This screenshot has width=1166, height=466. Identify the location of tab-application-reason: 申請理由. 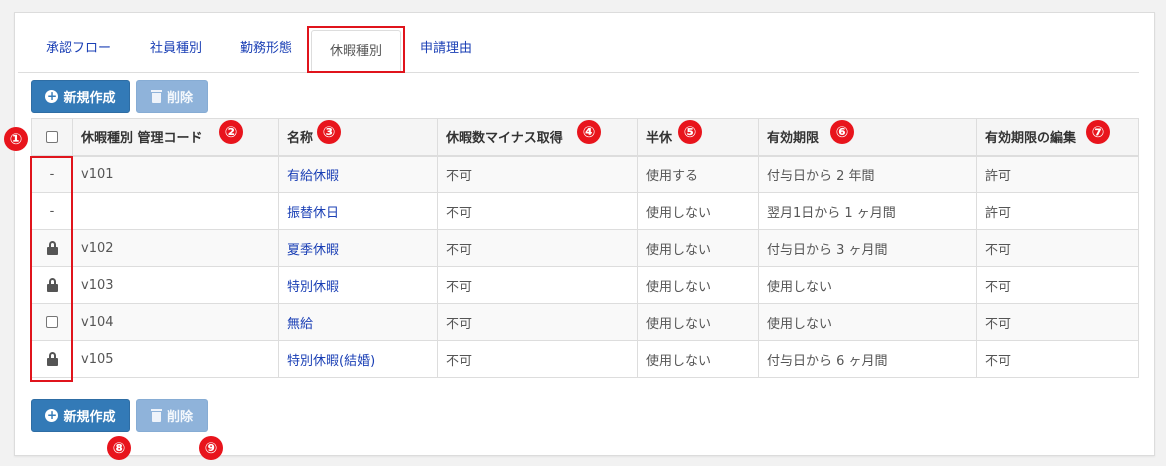
(446, 46).